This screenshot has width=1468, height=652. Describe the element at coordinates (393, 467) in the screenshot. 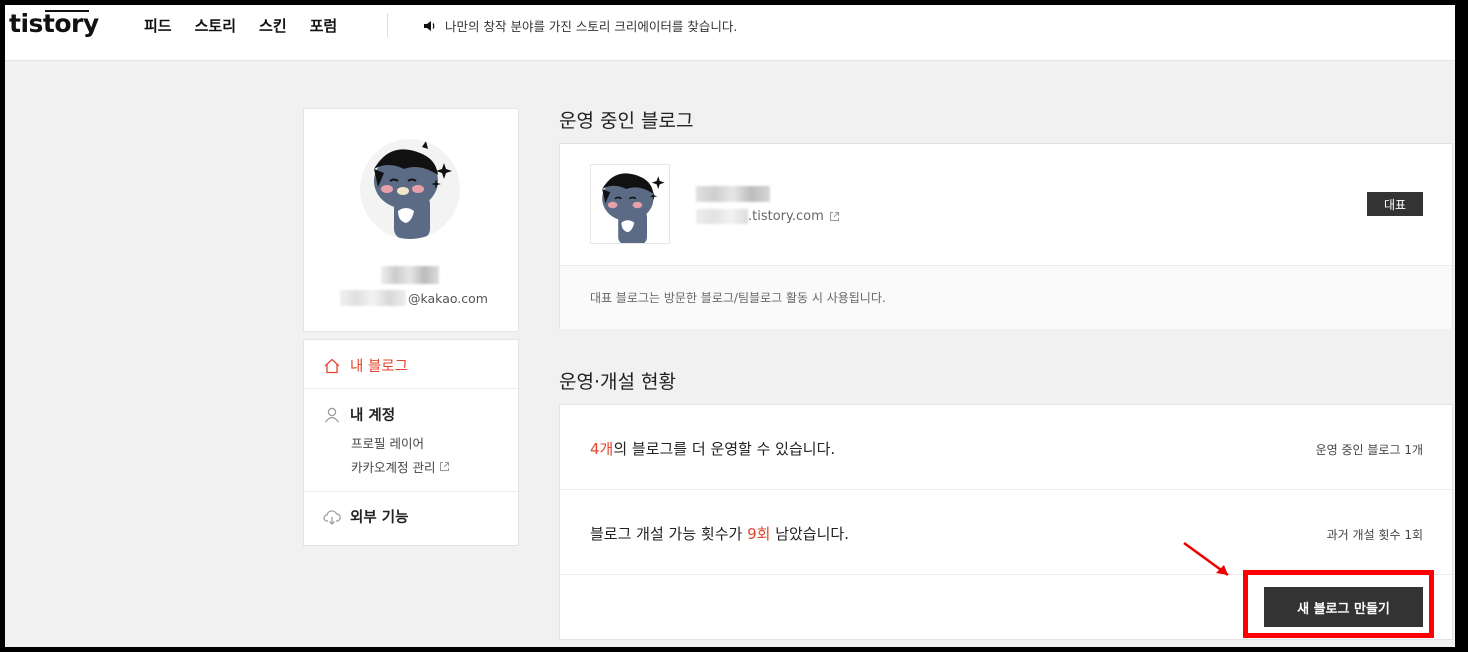

I see `menu-kakao-account-label: 카카오계정 관리` at that location.